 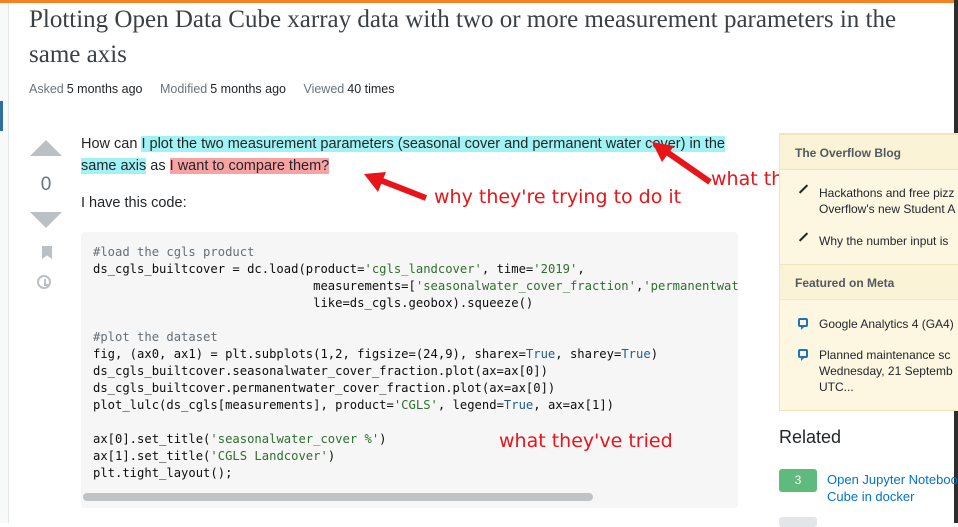 I want to click on related-link-line2: Cube in docker, so click(x=892, y=496).